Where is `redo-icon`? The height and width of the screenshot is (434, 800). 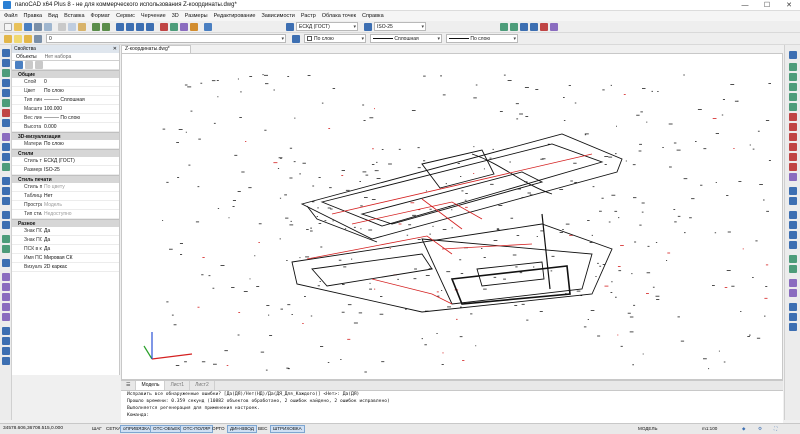 redo-icon is located at coordinates (106, 27).